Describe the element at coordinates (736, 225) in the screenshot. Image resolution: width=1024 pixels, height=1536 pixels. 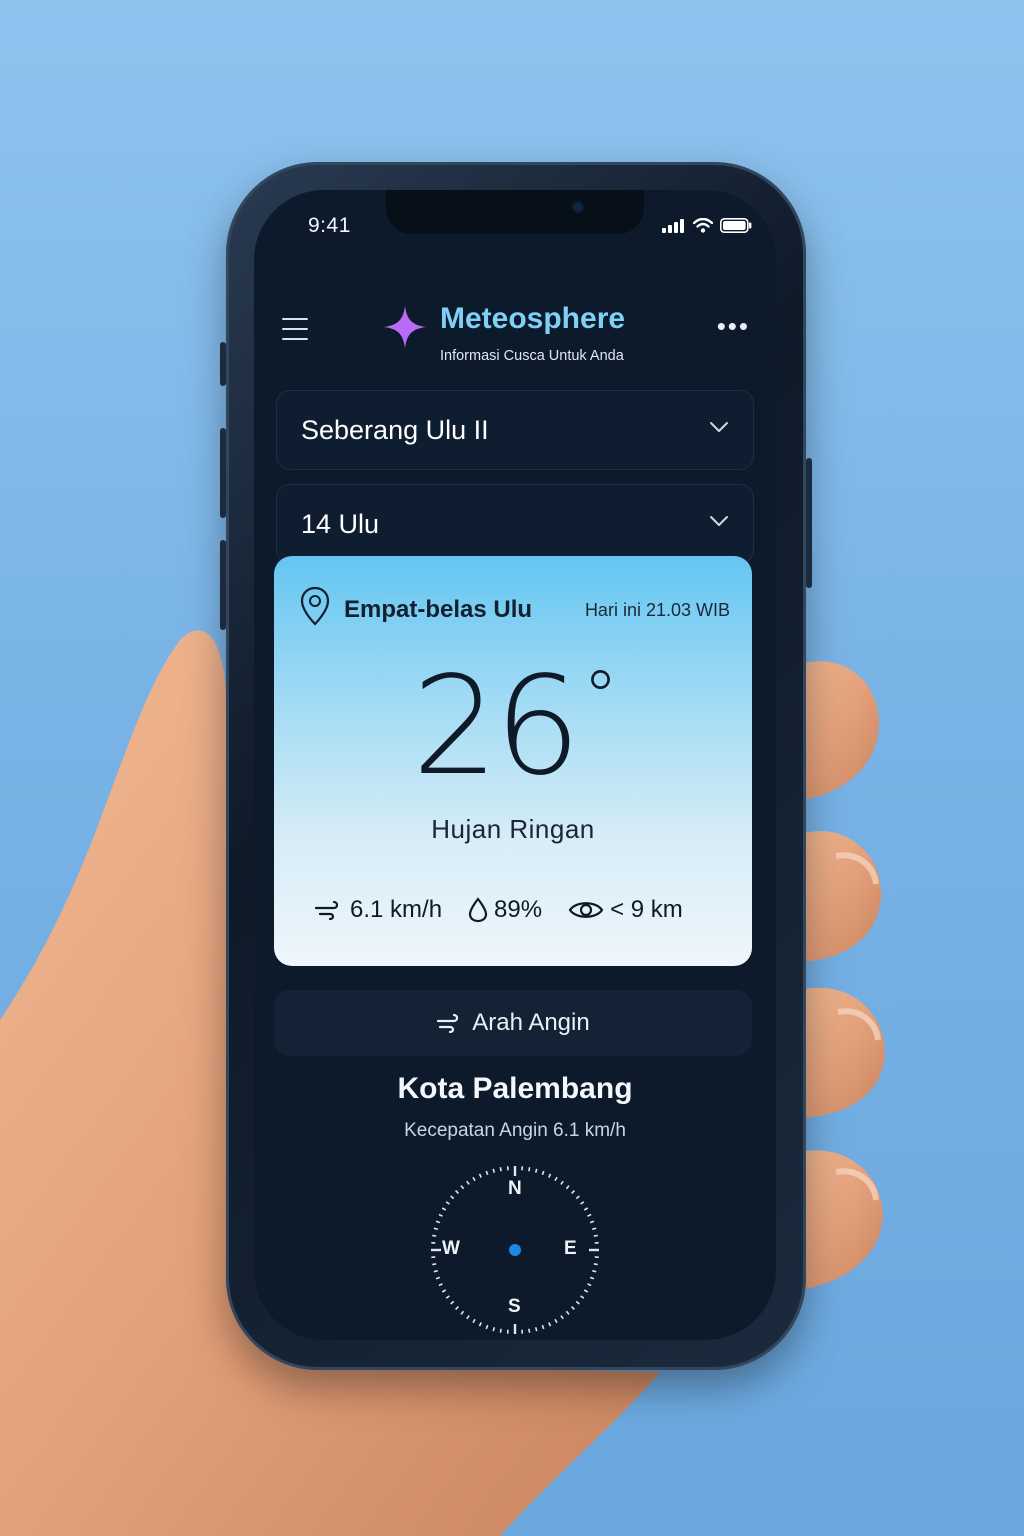
I see `battery-icon` at that location.